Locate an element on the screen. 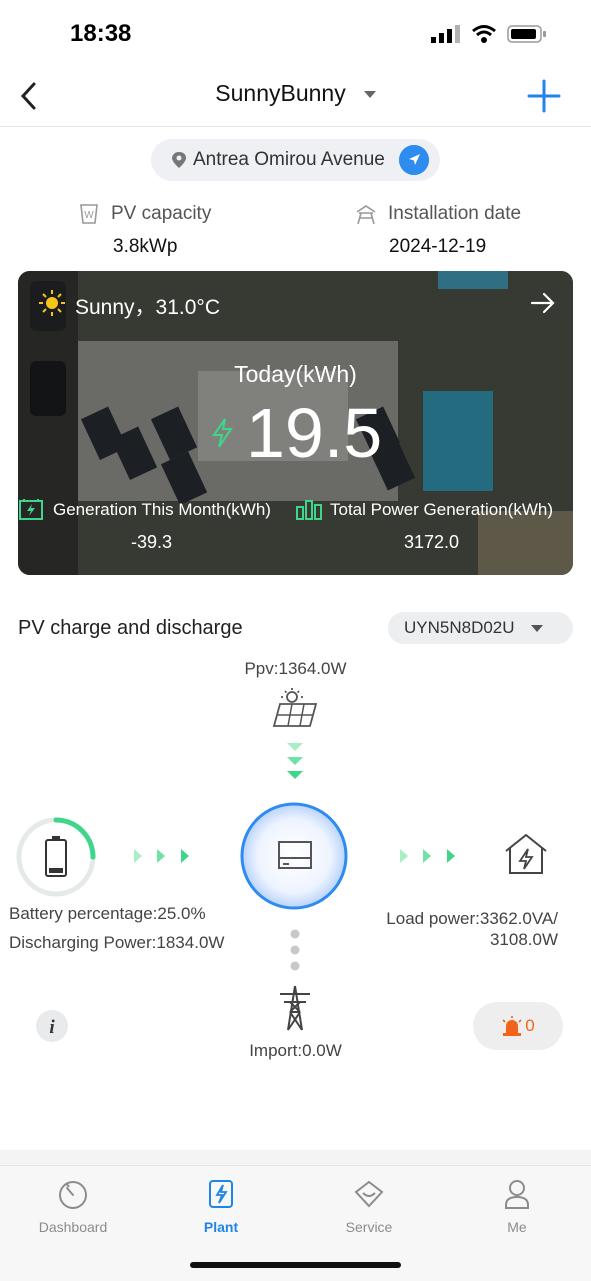 This screenshot has width=591, height=1281. grid-flow-dots is located at coordinates (295, 950).